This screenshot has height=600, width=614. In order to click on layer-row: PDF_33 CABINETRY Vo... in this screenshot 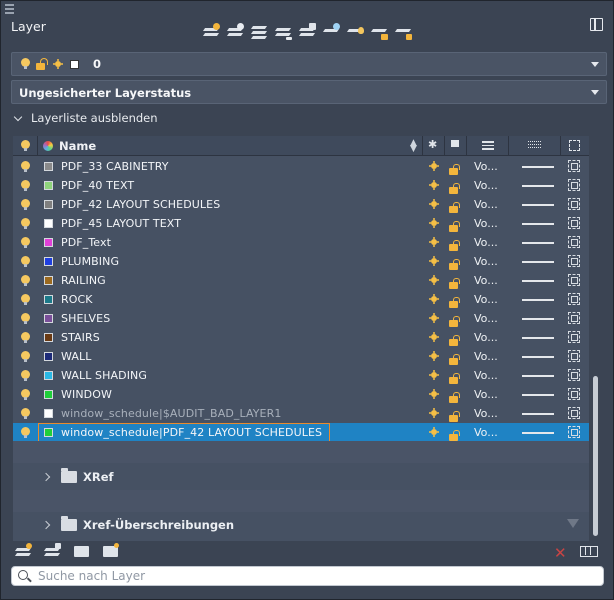, I will do `click(301, 166)`.